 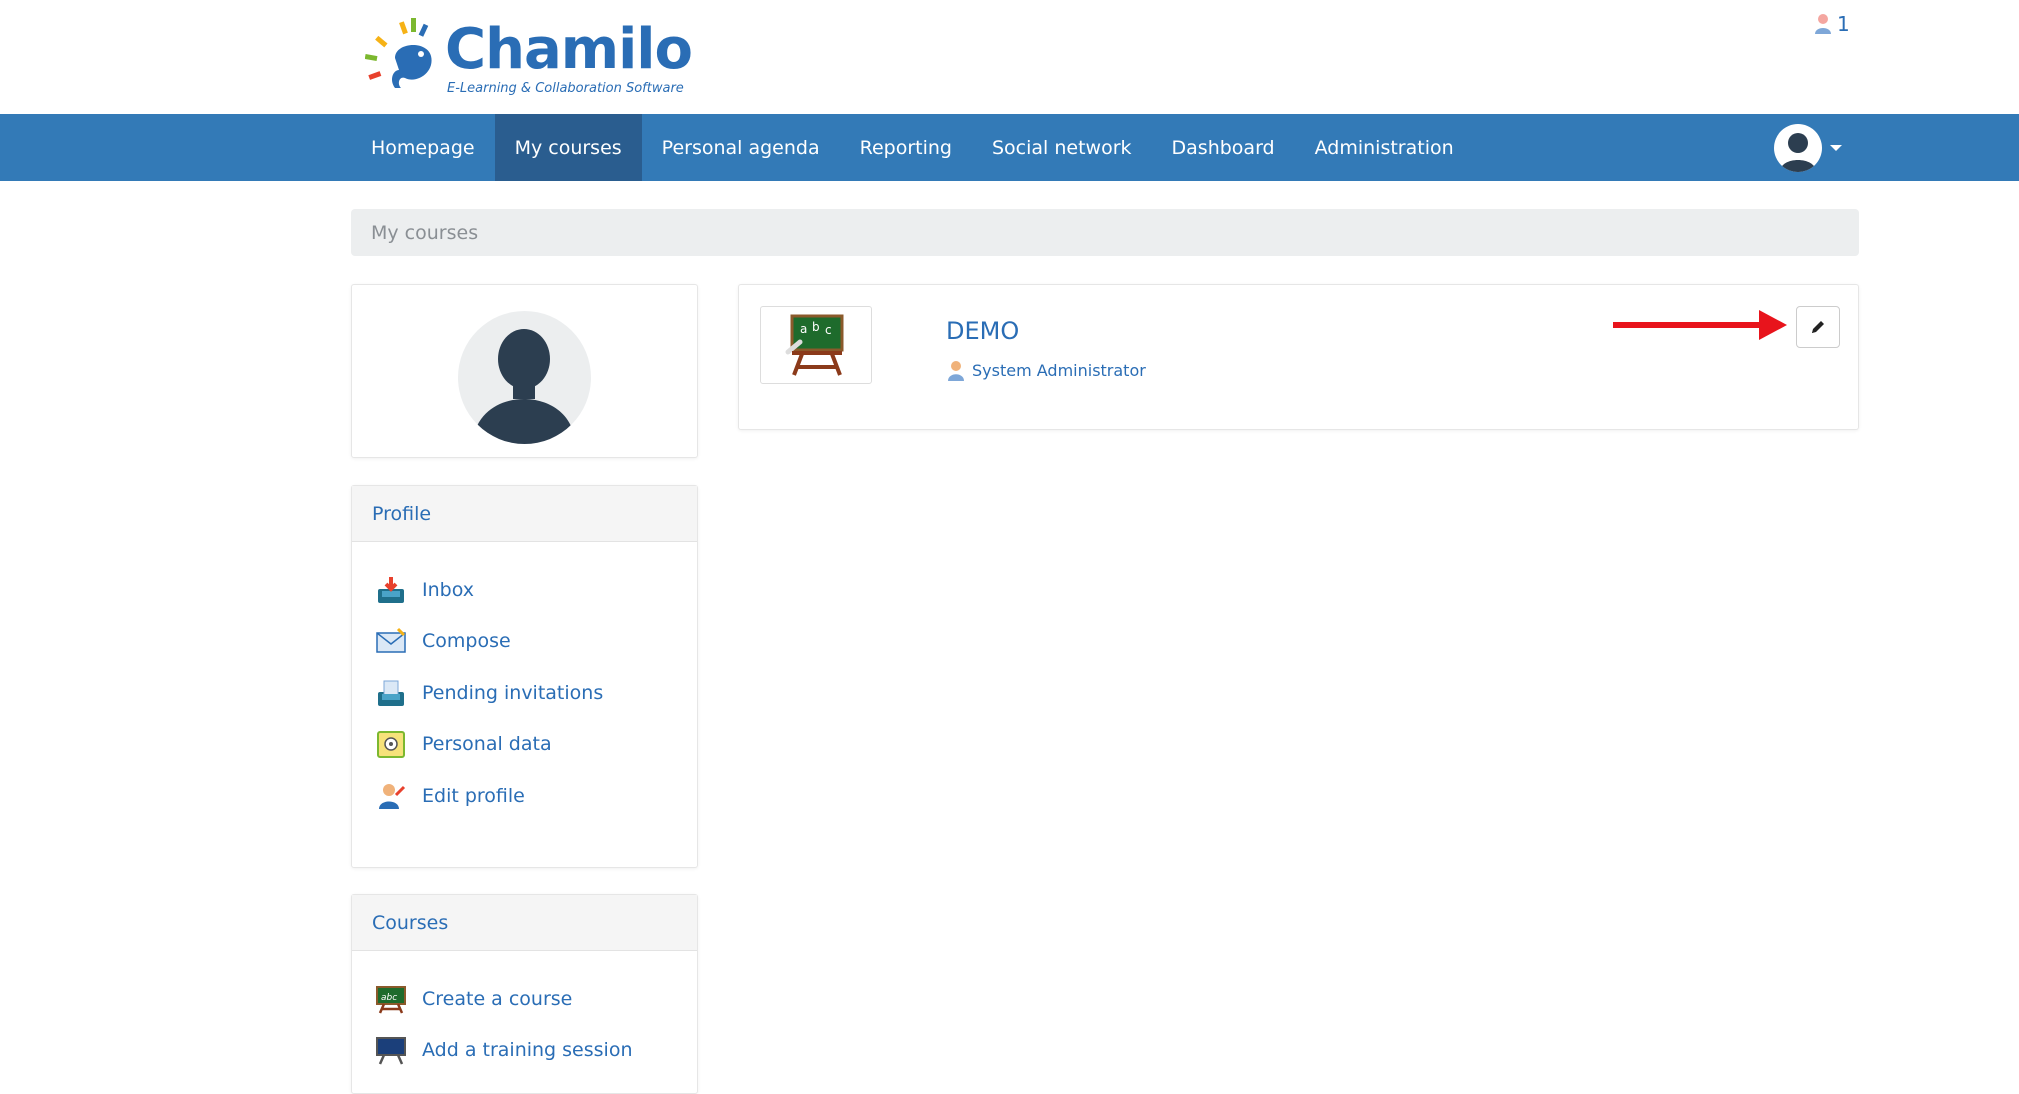 I want to click on edit-profile-link: Edit profile, so click(x=473, y=796).